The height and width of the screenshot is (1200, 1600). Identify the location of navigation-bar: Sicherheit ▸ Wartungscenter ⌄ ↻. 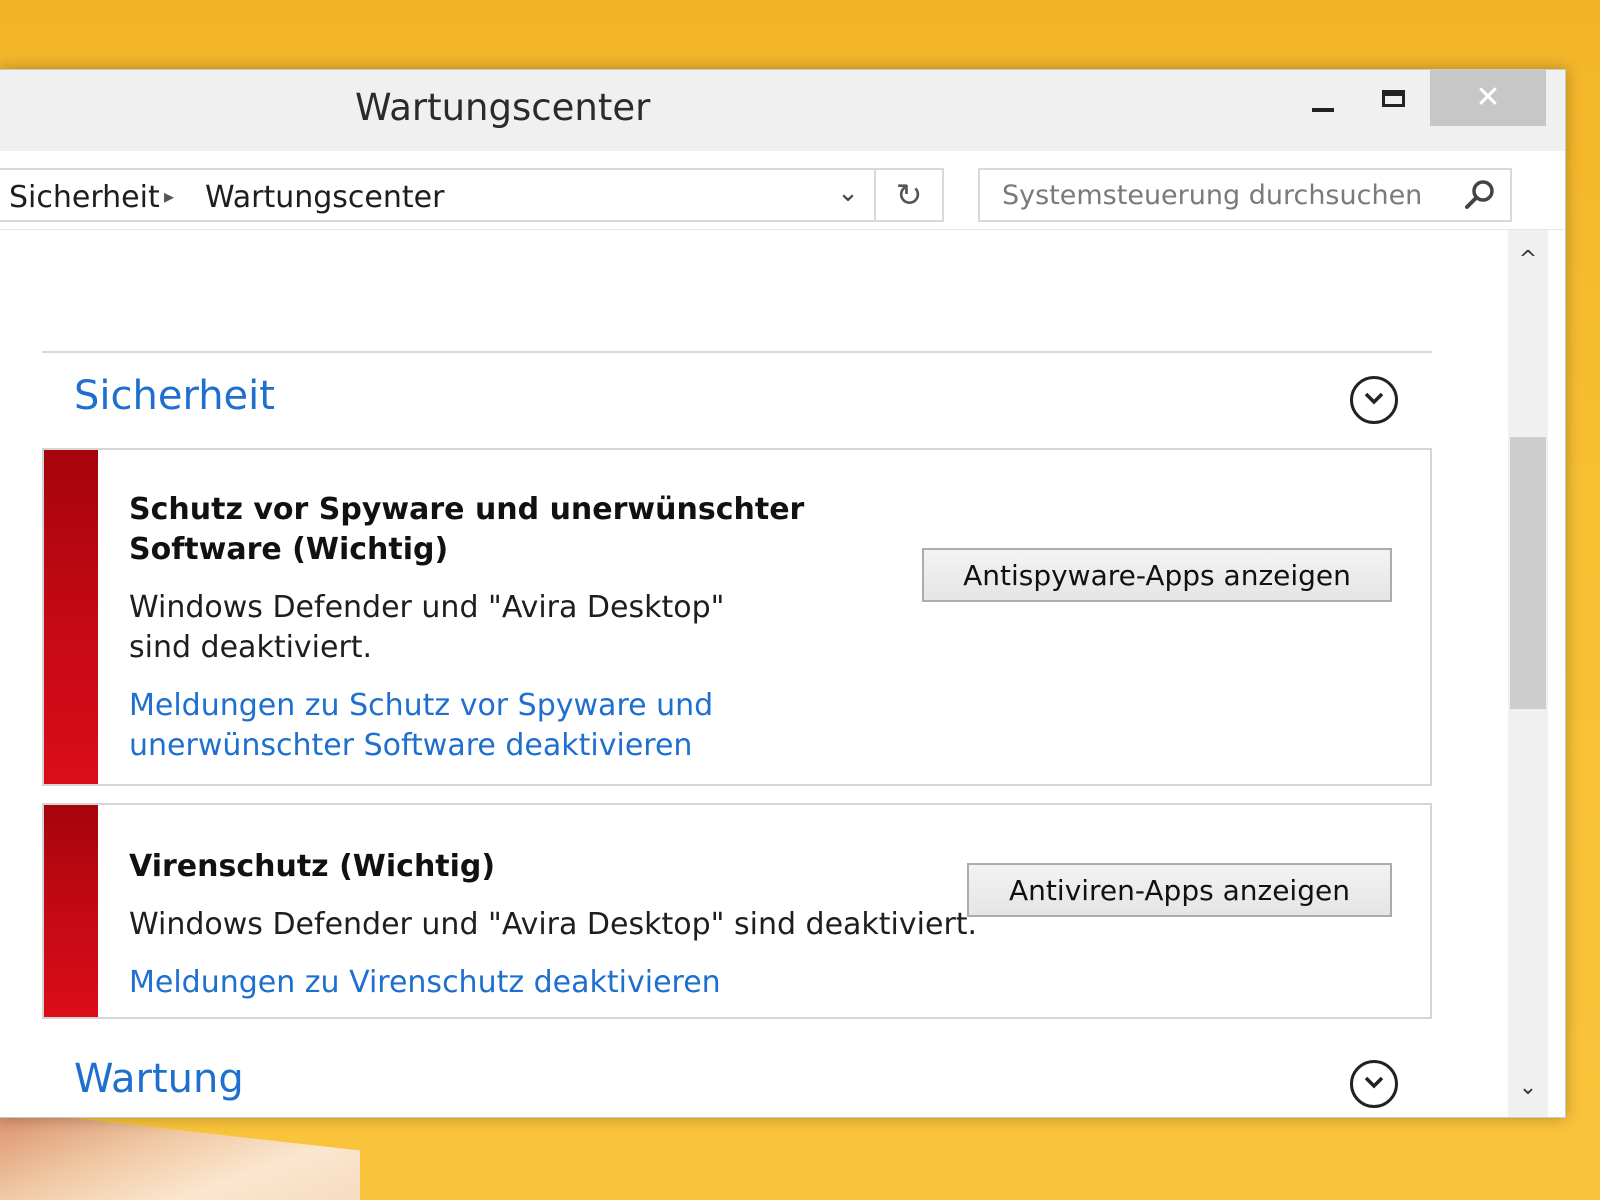
(782, 190).